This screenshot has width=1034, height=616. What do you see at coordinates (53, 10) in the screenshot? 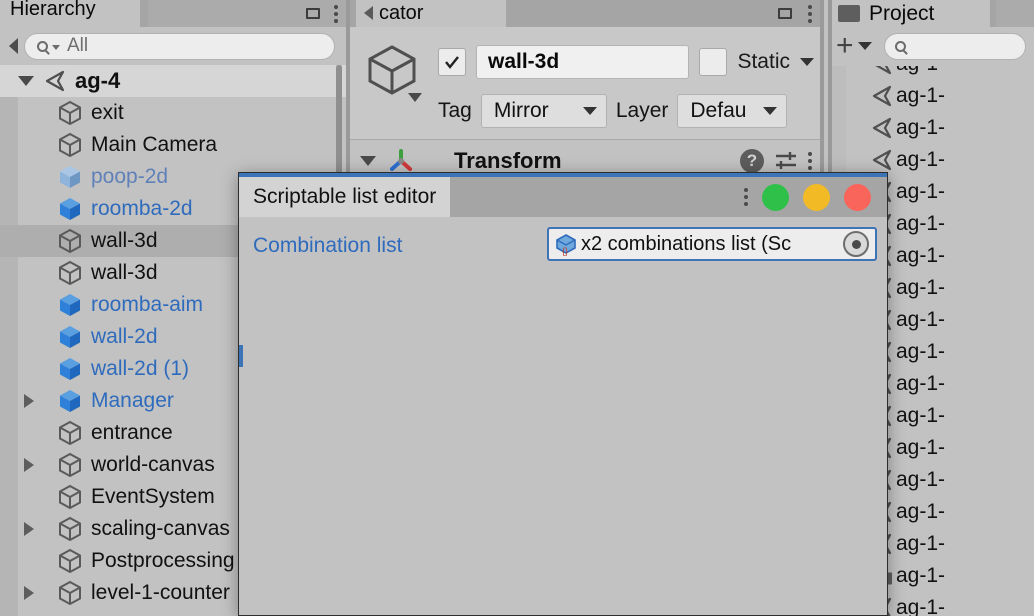
I see `tab-hierarchy-label: Hierarchy` at bounding box center [53, 10].